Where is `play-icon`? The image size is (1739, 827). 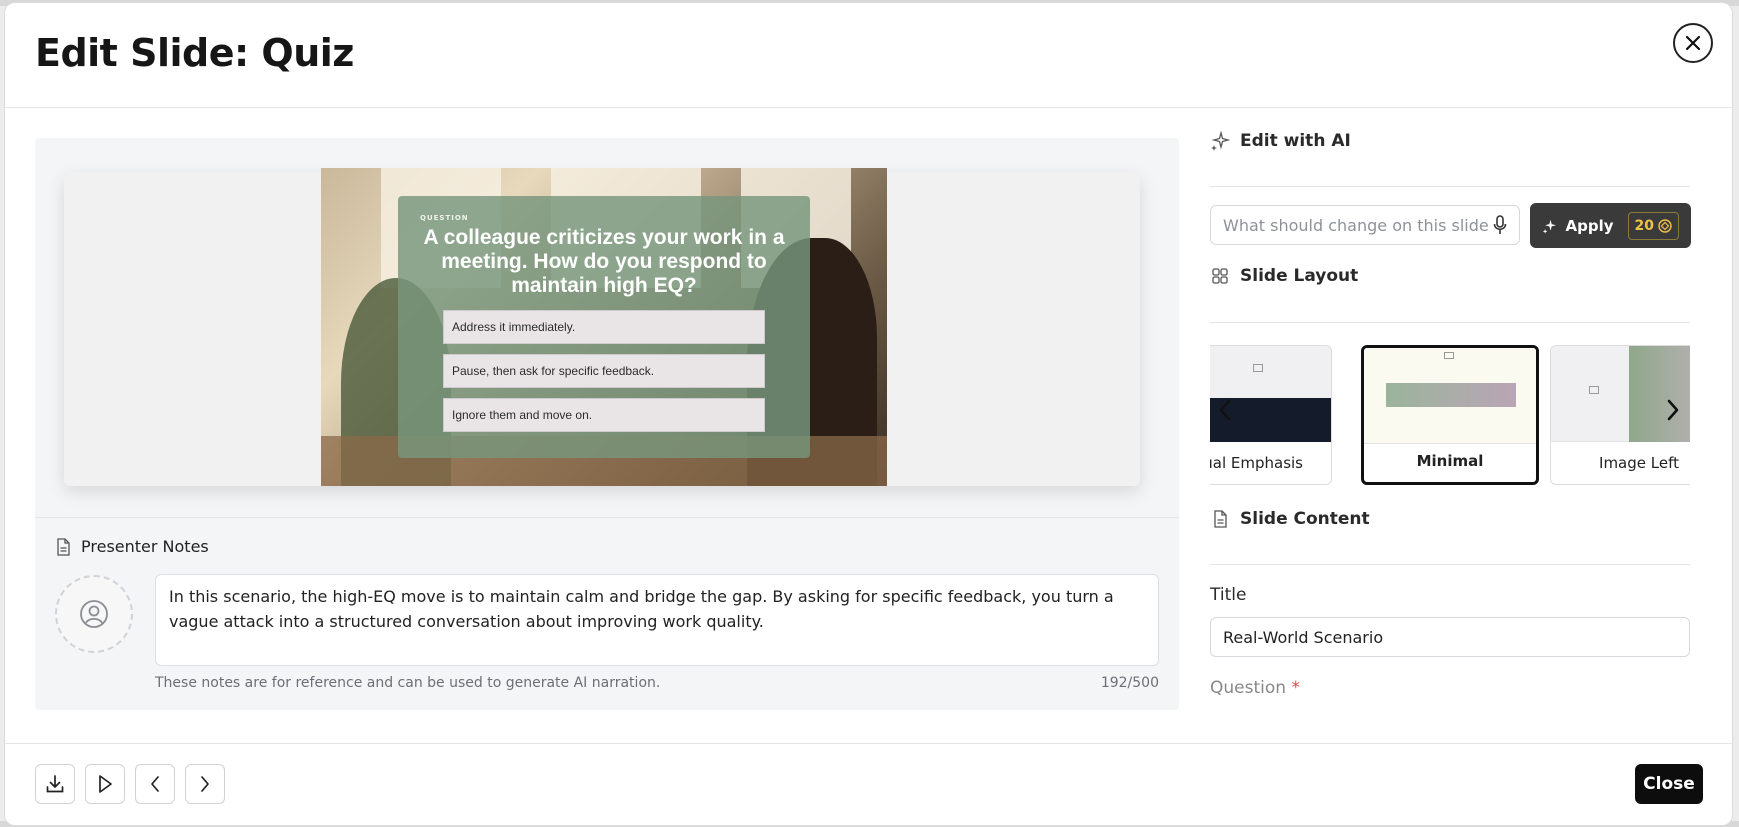 play-icon is located at coordinates (105, 784).